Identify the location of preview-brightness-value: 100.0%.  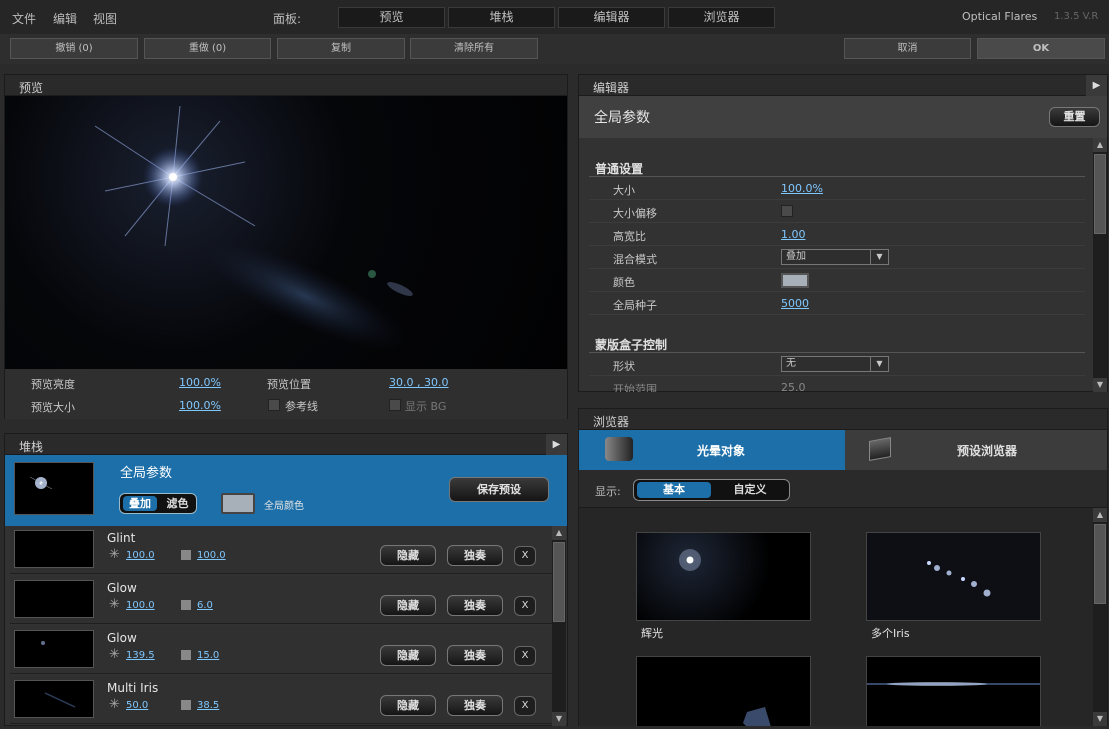
(200, 382).